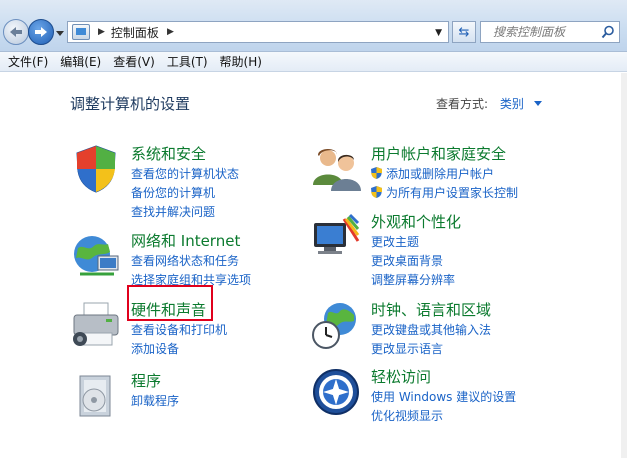 This screenshot has width=627, height=458. I want to click on link-backup-computer: 备份您的计算机, so click(185, 193).